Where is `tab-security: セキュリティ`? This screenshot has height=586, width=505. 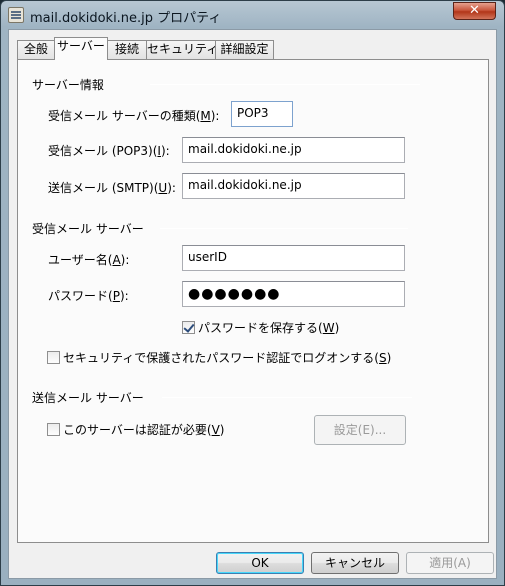
tab-security: セキュリティ is located at coordinates (182, 49).